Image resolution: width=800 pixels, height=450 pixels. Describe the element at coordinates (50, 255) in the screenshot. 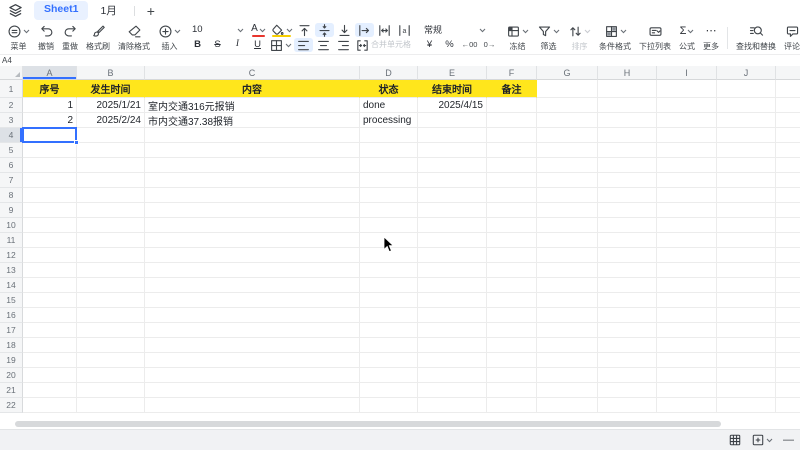

I see `cell-A12` at that location.